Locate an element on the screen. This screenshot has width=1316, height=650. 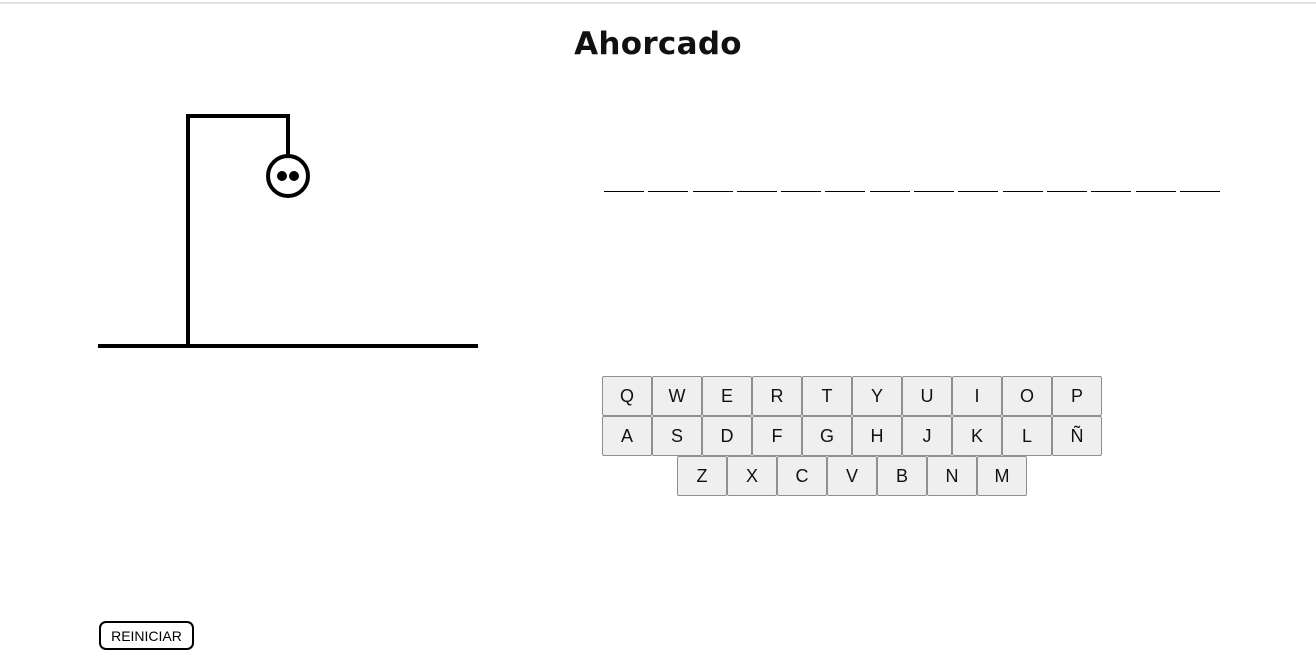
key-p: P is located at coordinates (1077, 396).